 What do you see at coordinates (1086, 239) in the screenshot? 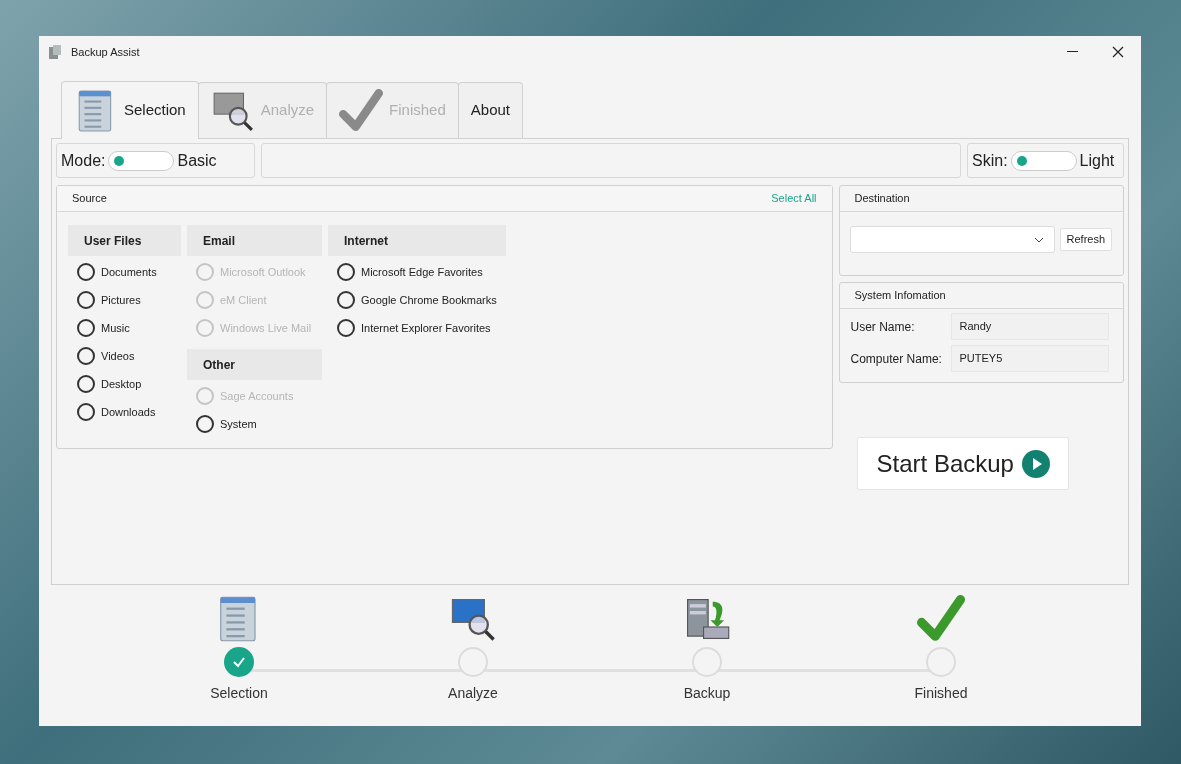
I see `refresh-button: Refresh` at bounding box center [1086, 239].